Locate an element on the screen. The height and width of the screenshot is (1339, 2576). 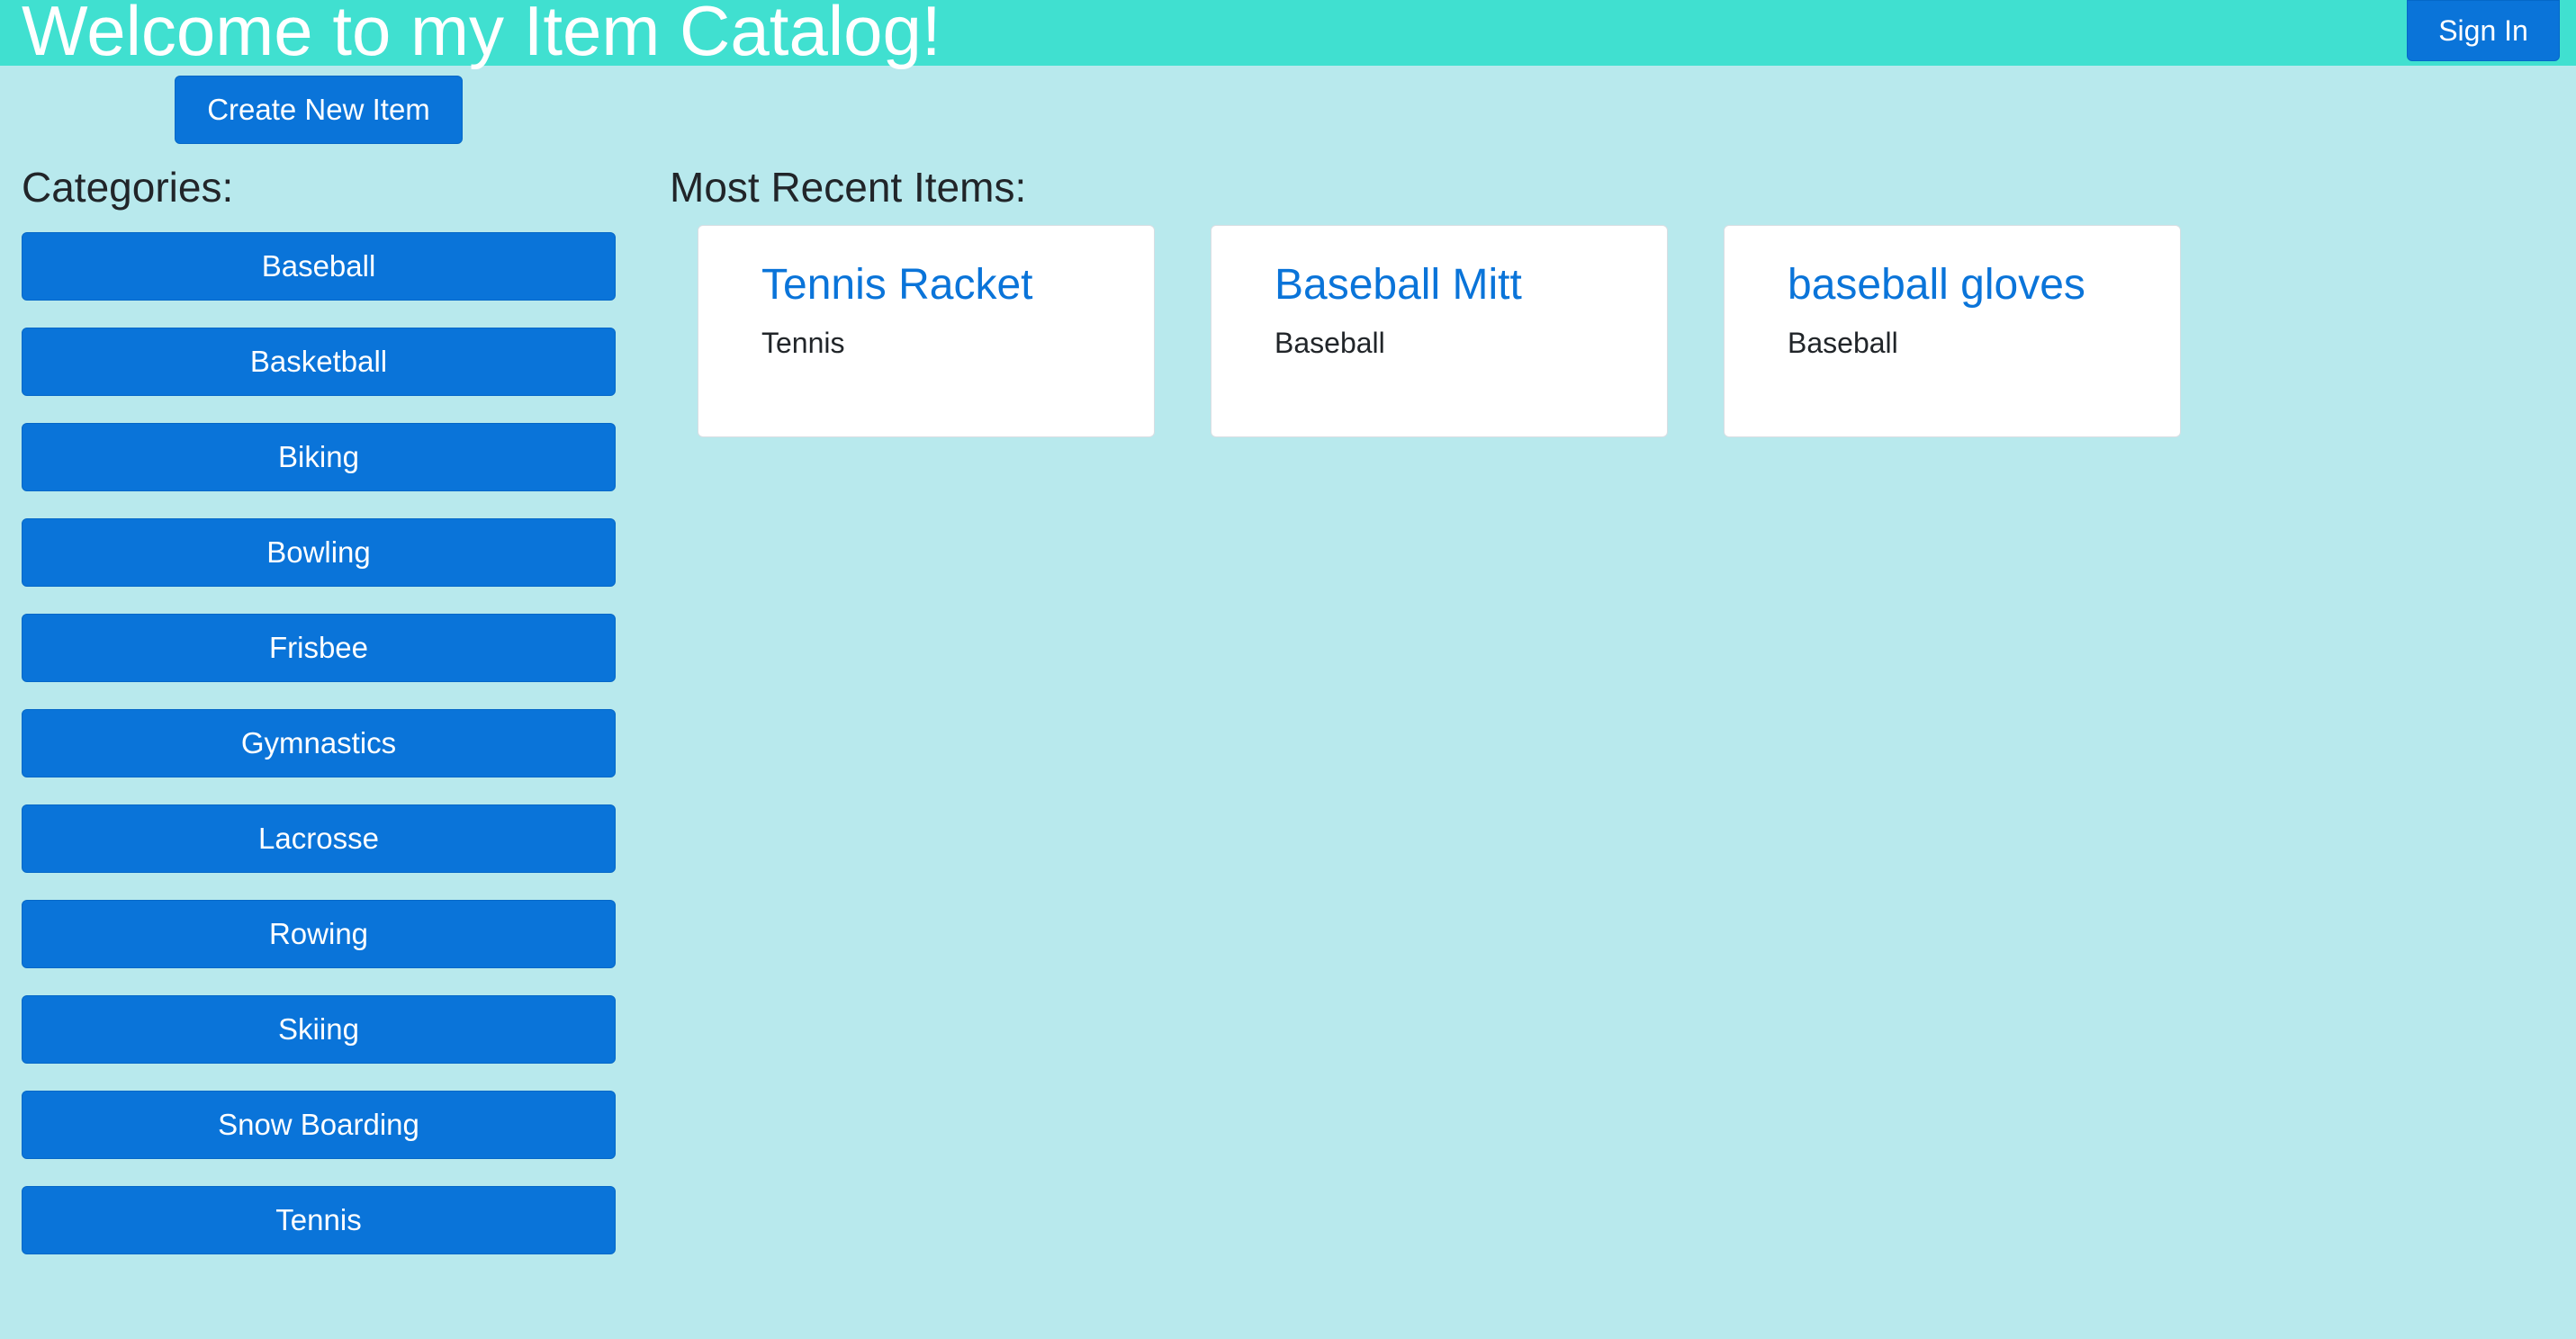
category-button-gymnastics: Gymnastics is located at coordinates (319, 743).